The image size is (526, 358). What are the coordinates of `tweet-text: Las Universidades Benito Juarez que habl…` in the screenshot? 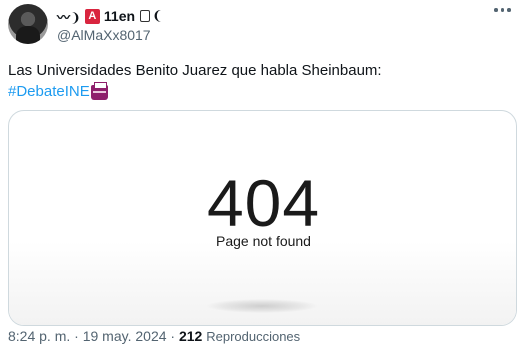 It's located at (195, 70).